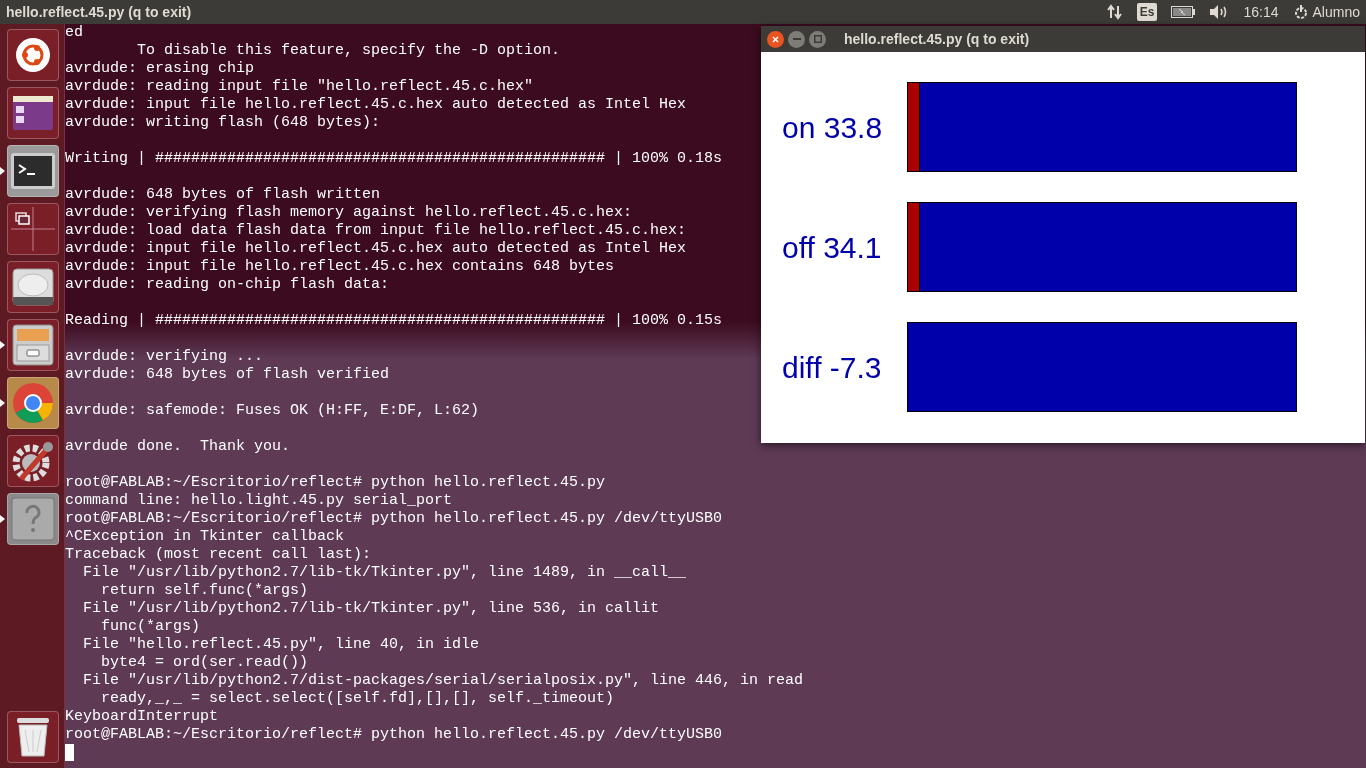 This screenshot has width=1366, height=768. Describe the element at coordinates (218, 555) in the screenshot. I see `terminal-line: Traceback (most recent call last):` at that location.